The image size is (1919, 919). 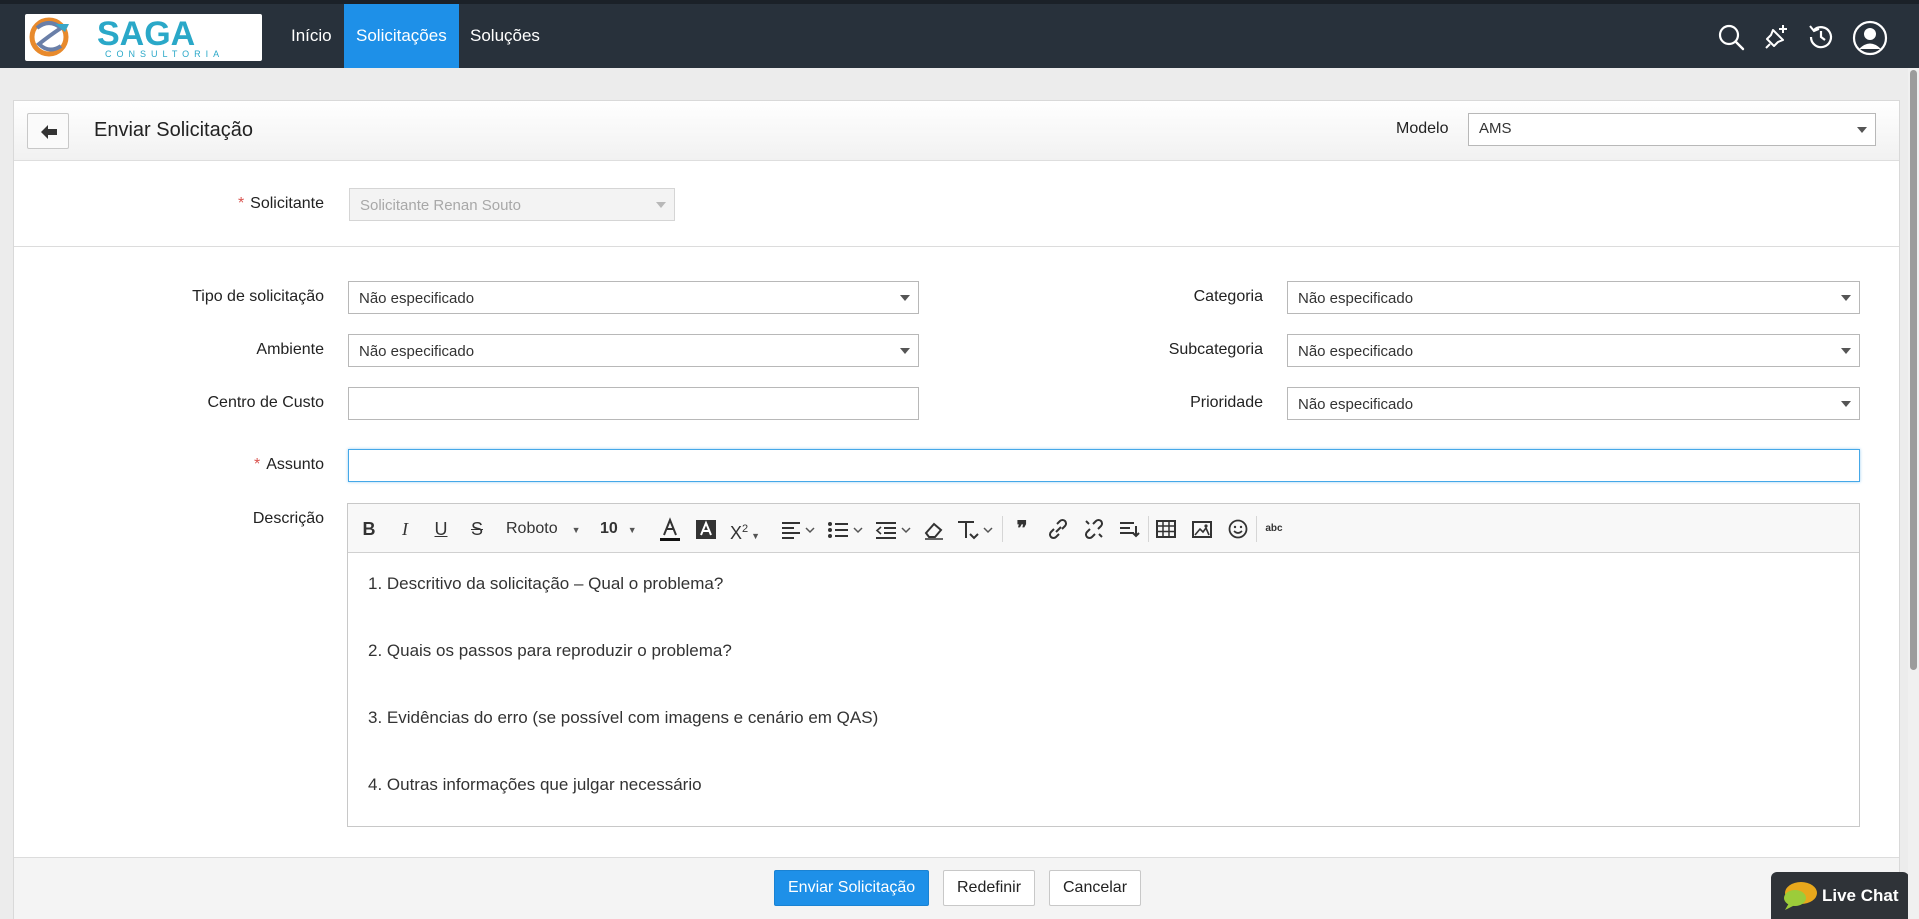 What do you see at coordinates (1356, 351) in the screenshot?
I see `subcategoria-value: Não especificado` at bounding box center [1356, 351].